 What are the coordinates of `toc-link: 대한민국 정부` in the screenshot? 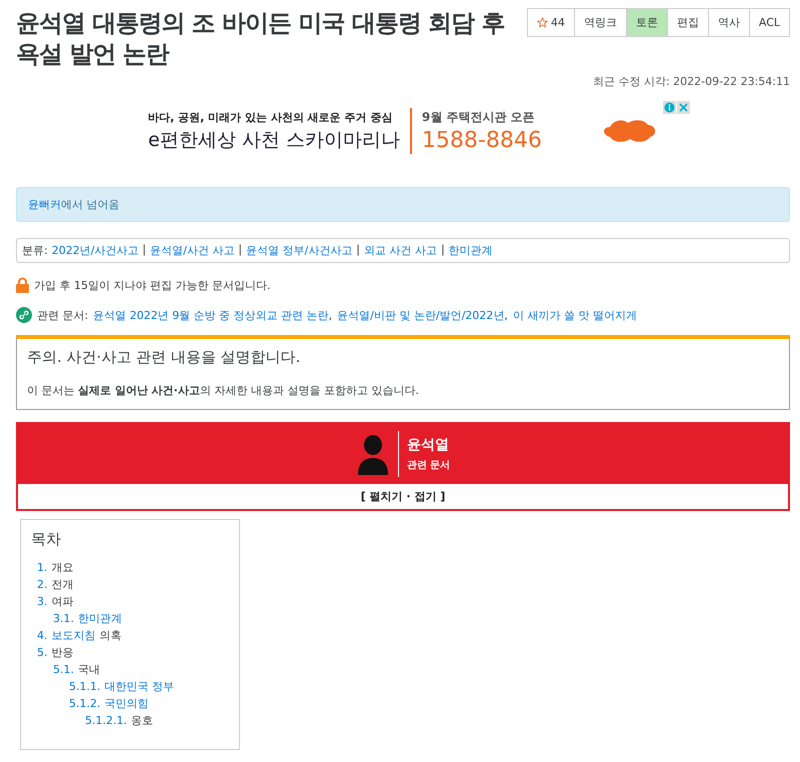 It's located at (139, 686).